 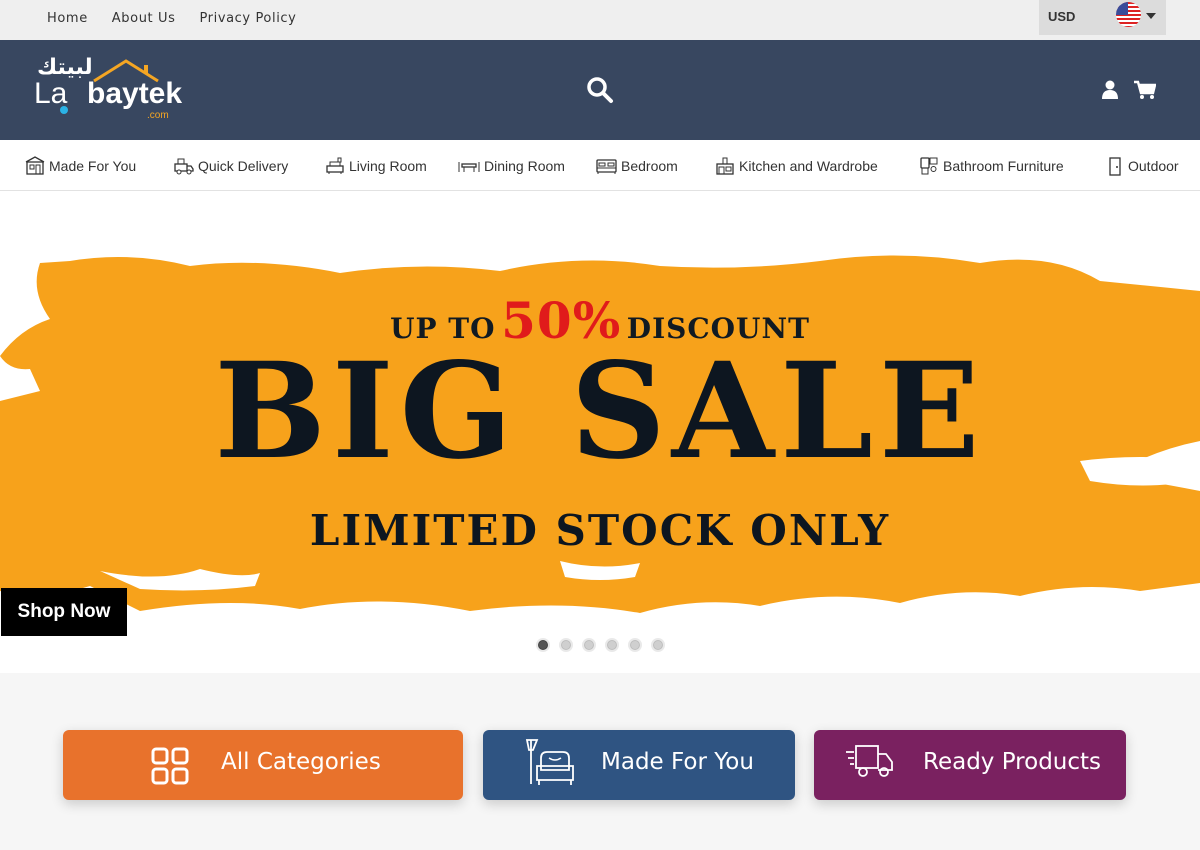 I want to click on category-label: Living Room, so click(x=388, y=166).